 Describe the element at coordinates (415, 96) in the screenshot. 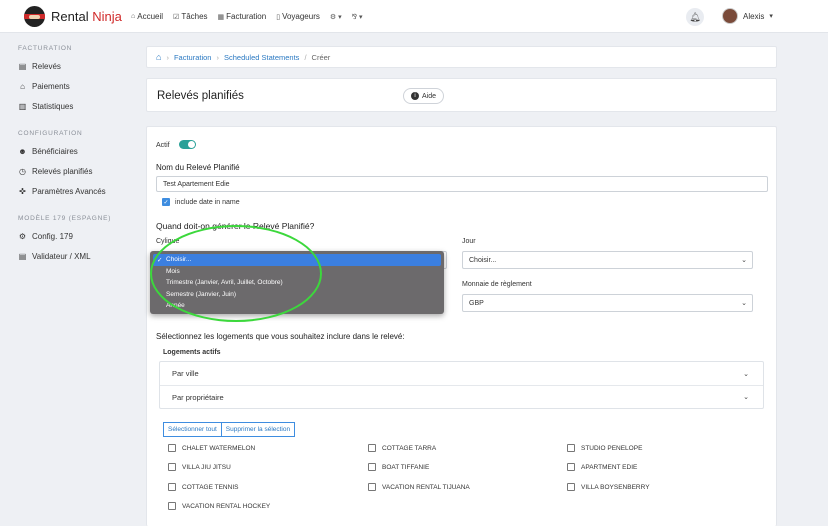

I see `info-icon: i` at that location.